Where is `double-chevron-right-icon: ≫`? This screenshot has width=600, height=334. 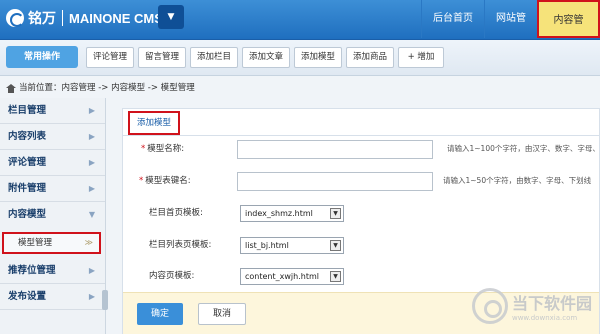 double-chevron-right-icon: ≫ is located at coordinates (88, 242).